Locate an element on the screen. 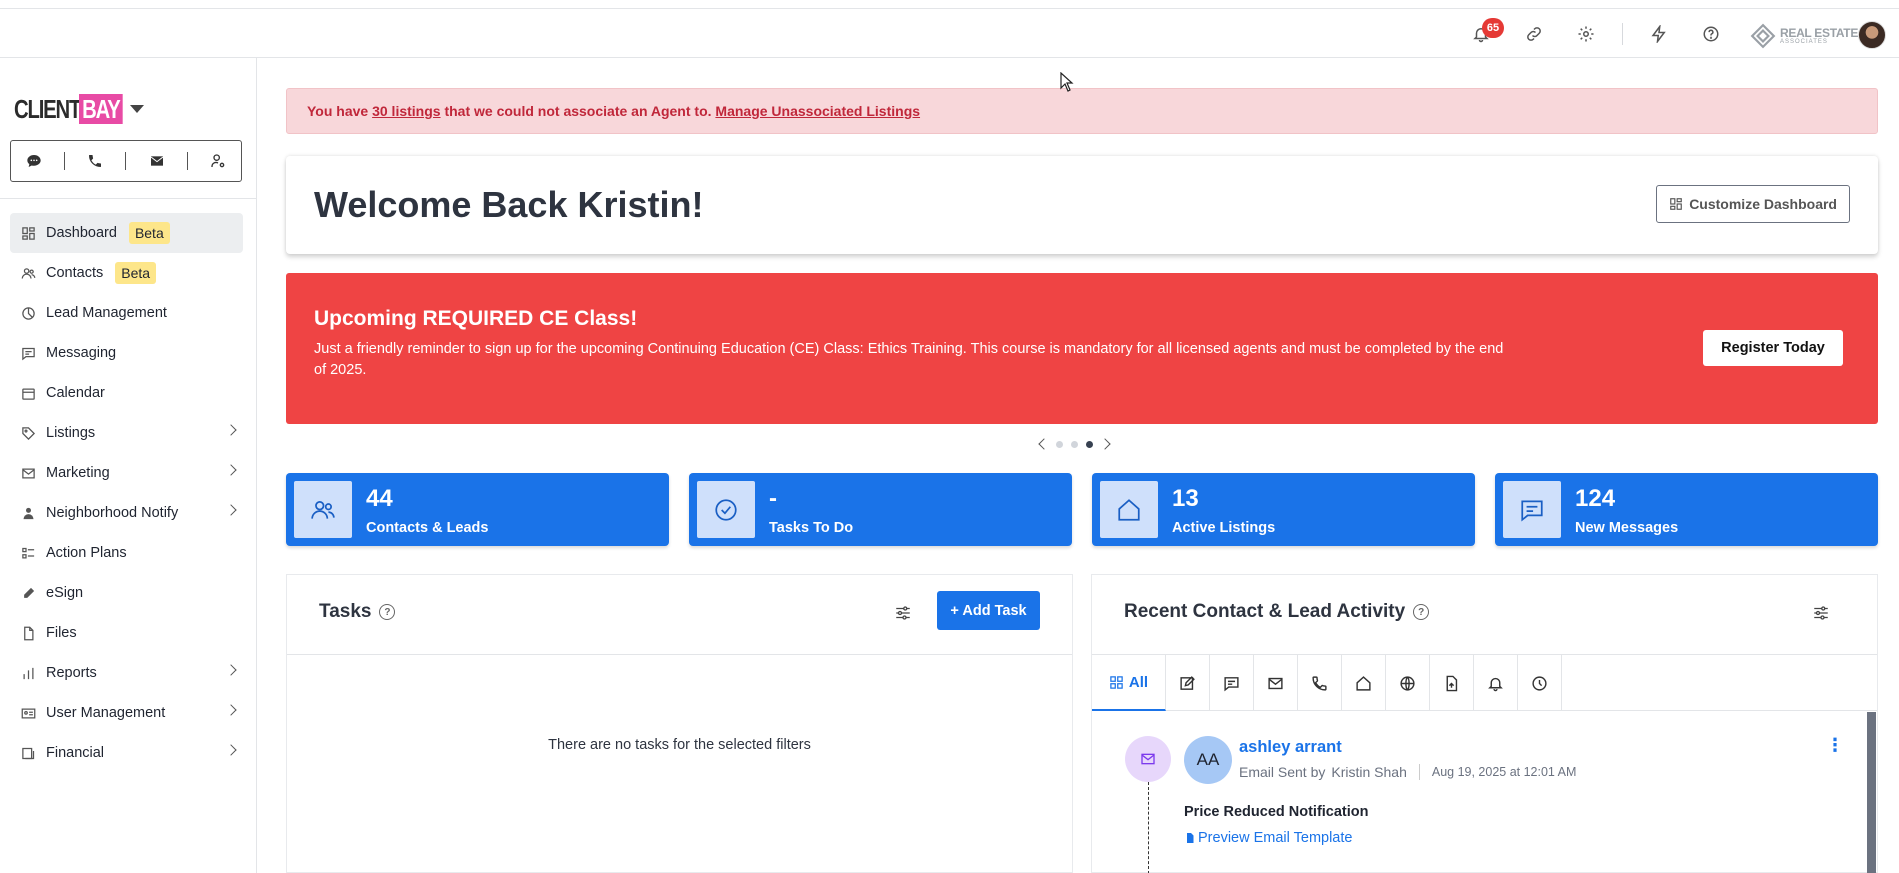 The width and height of the screenshot is (1899, 873). settings-button is located at coordinates (1586, 34).